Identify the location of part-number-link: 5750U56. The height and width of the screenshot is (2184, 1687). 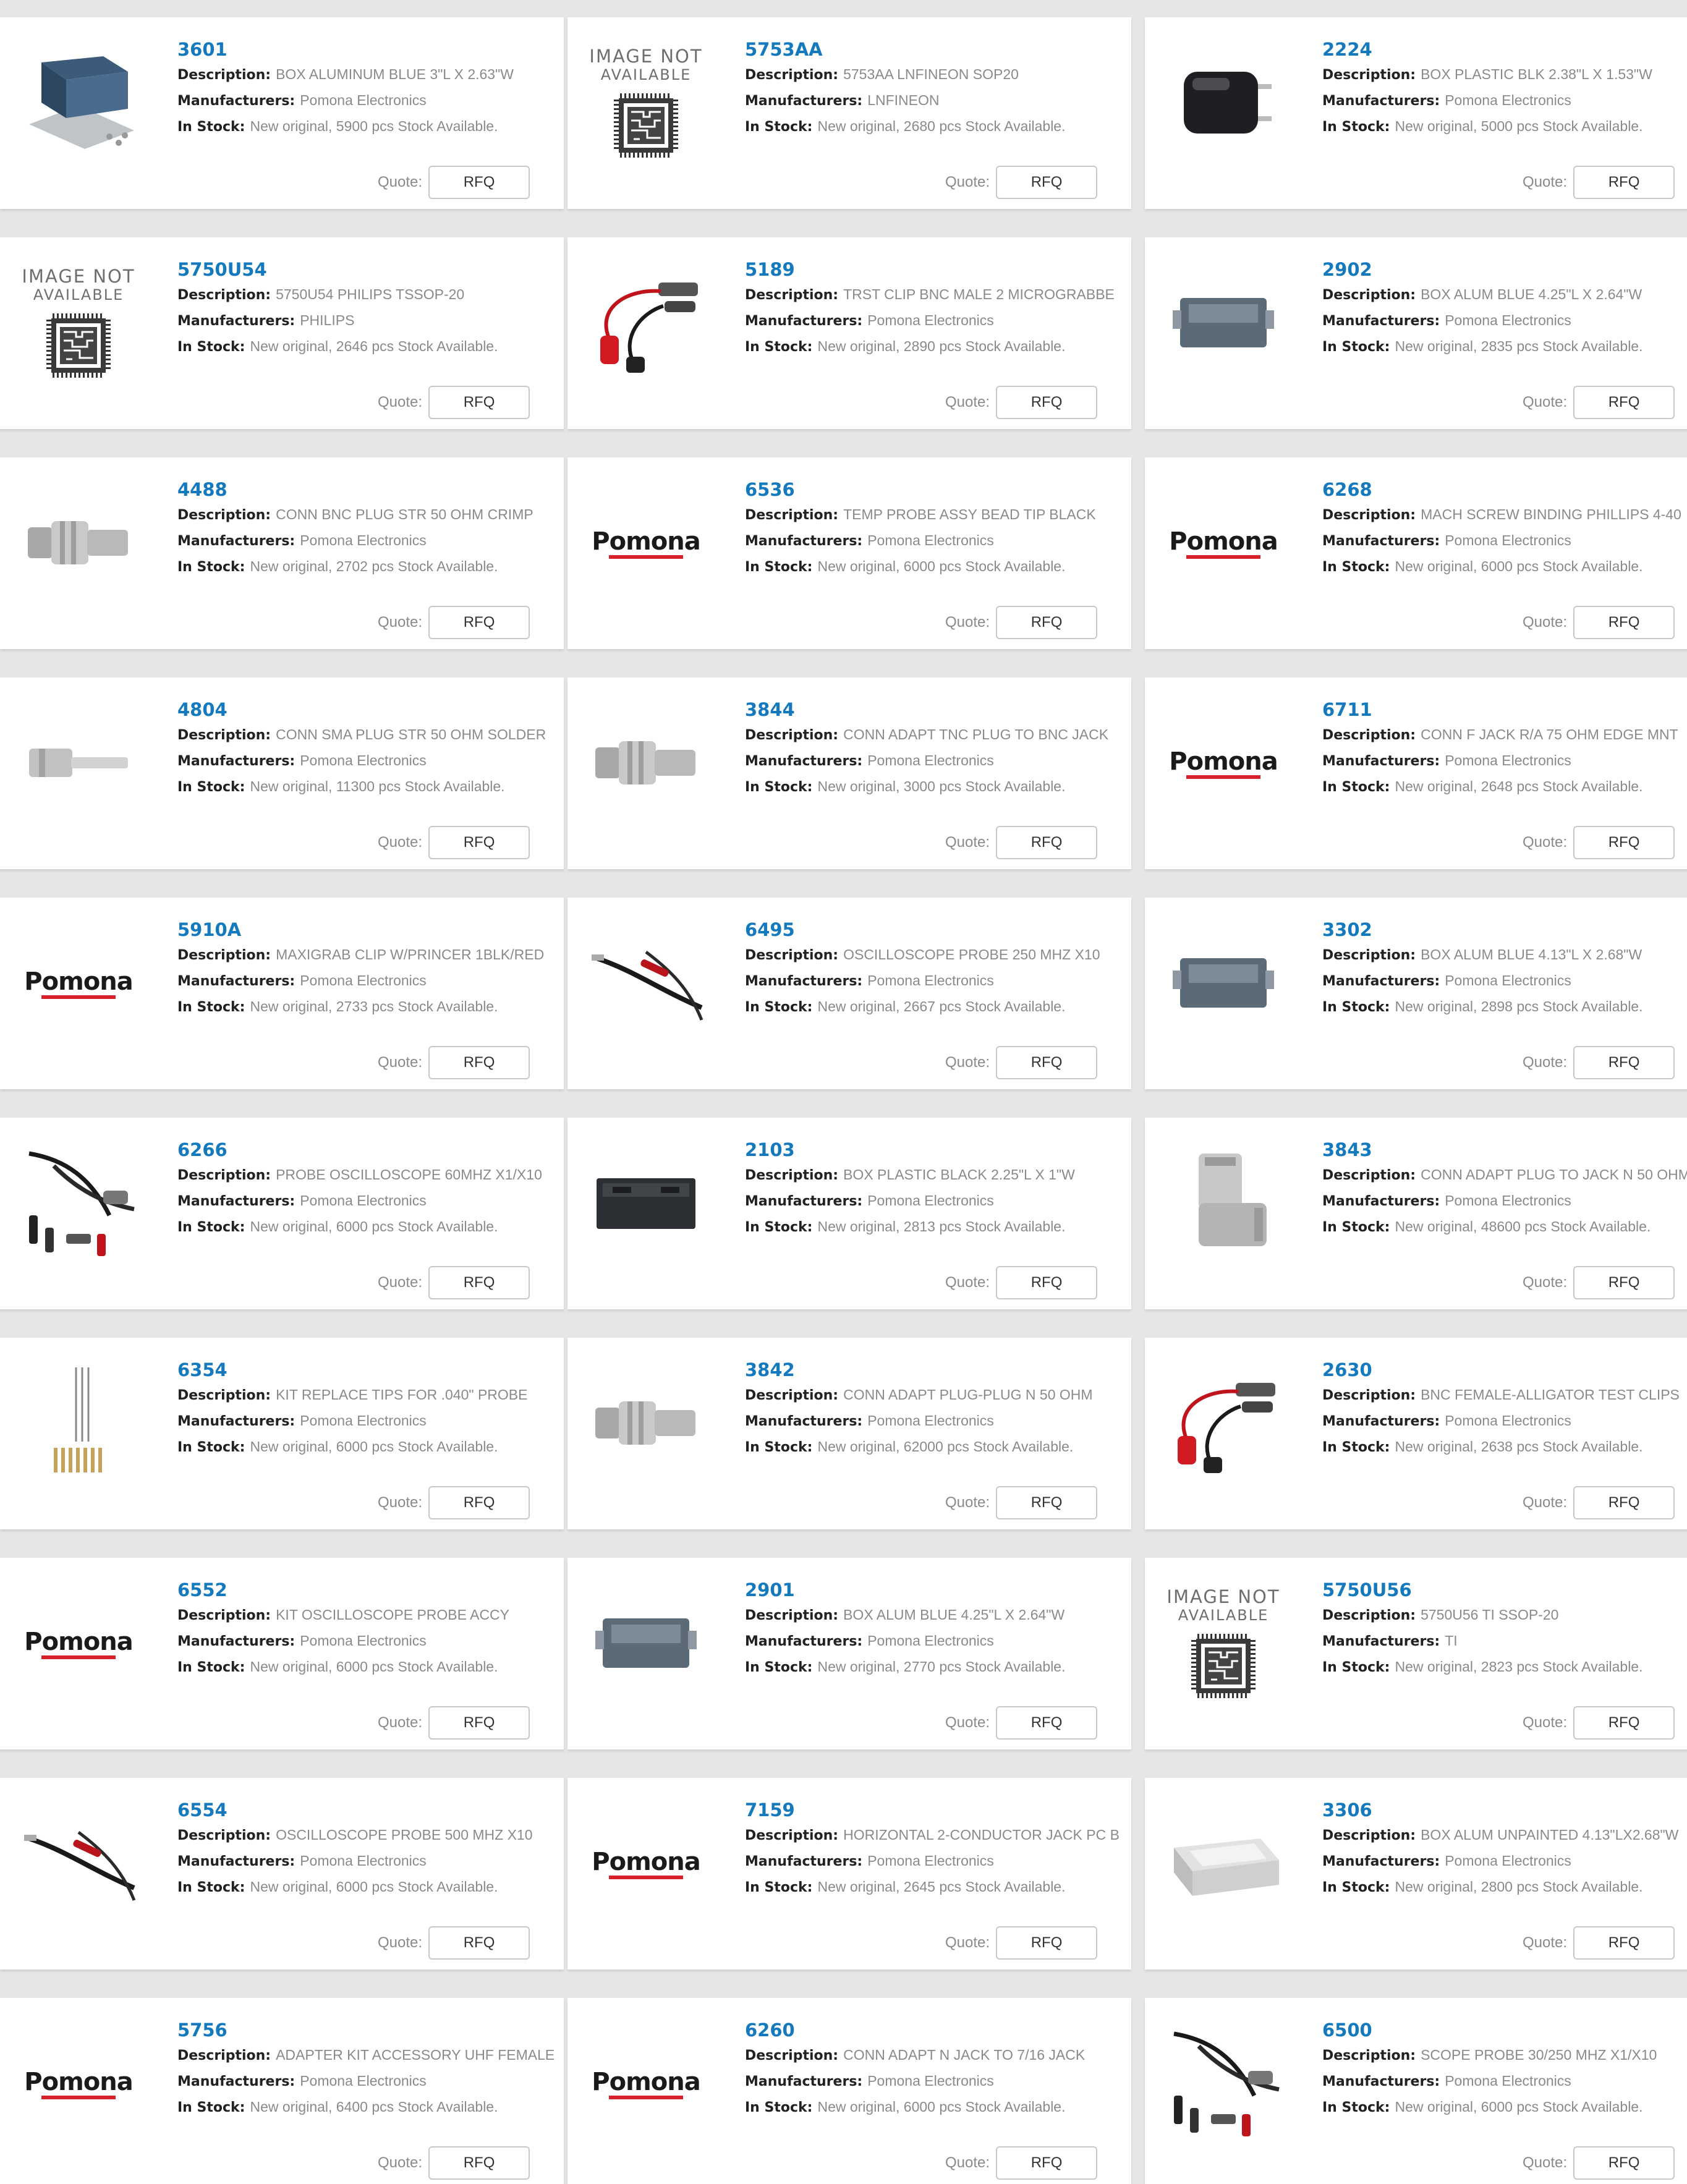
(1504, 1590).